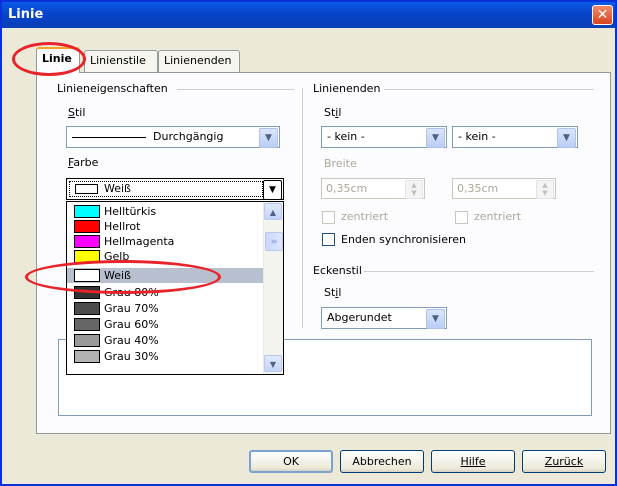  I want to click on title-bar: Linie ✕, so click(308, 15).